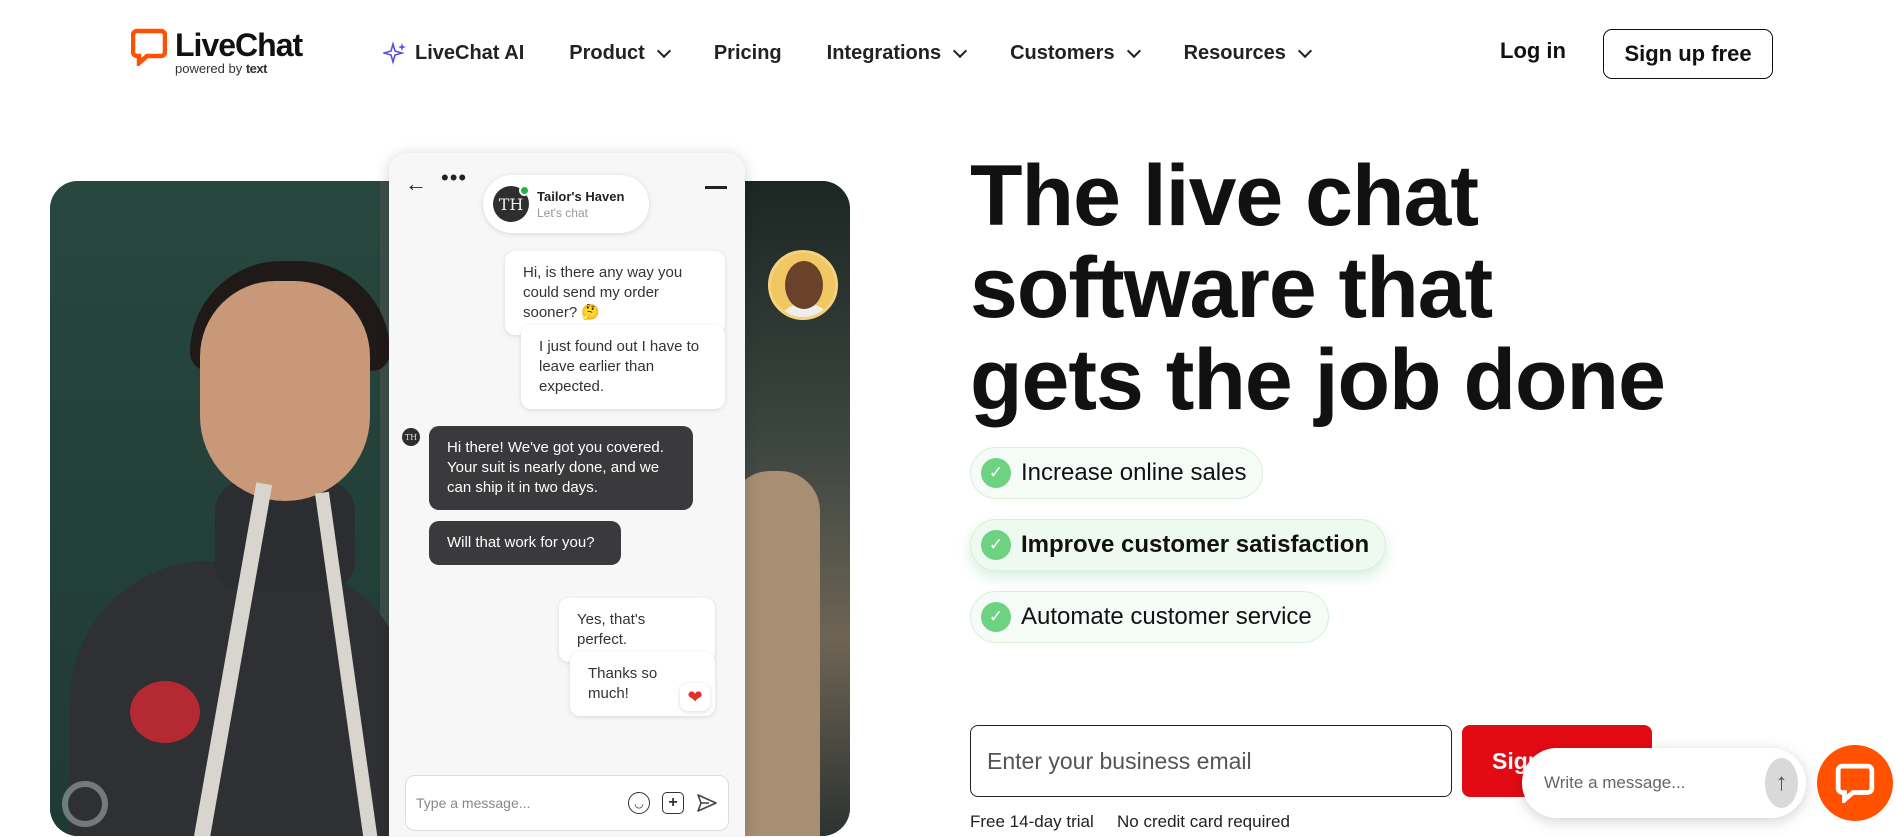 The image size is (1897, 837). I want to click on attach-icon: +, so click(673, 803).